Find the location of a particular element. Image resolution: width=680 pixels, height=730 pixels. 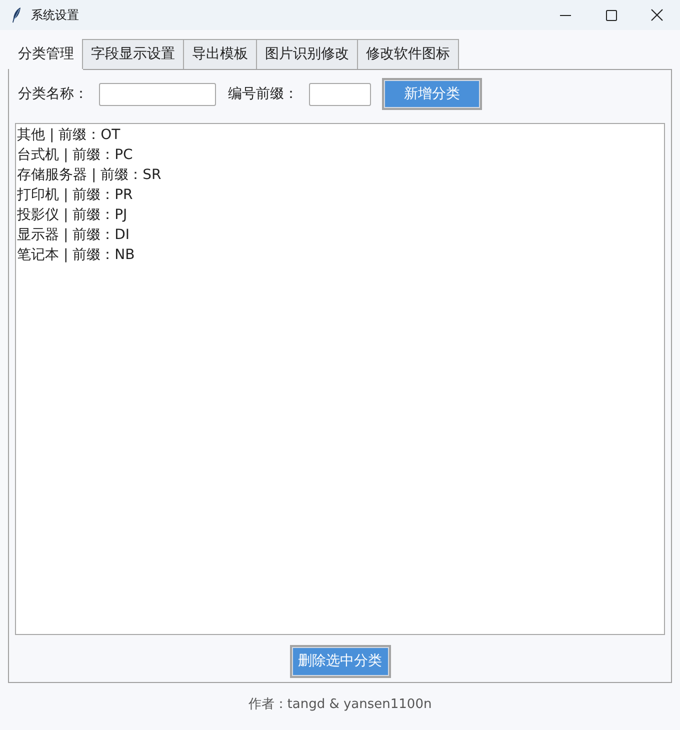

feather-icon is located at coordinates (16, 15).